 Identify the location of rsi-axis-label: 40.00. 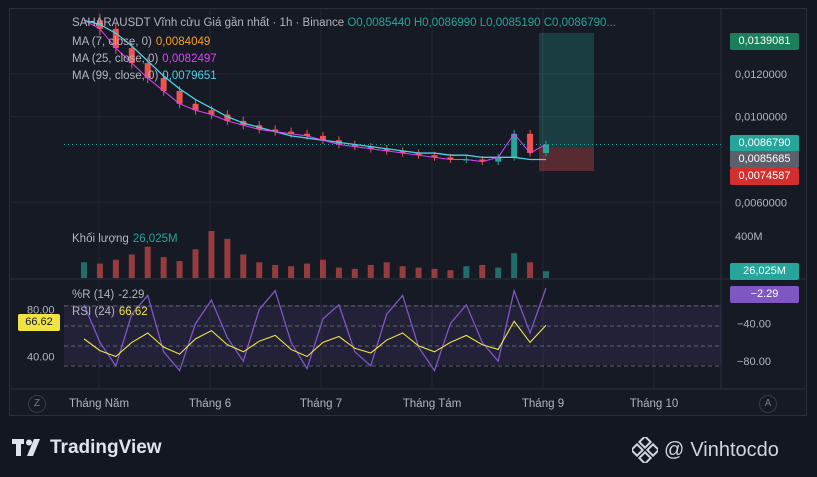
(41, 358).